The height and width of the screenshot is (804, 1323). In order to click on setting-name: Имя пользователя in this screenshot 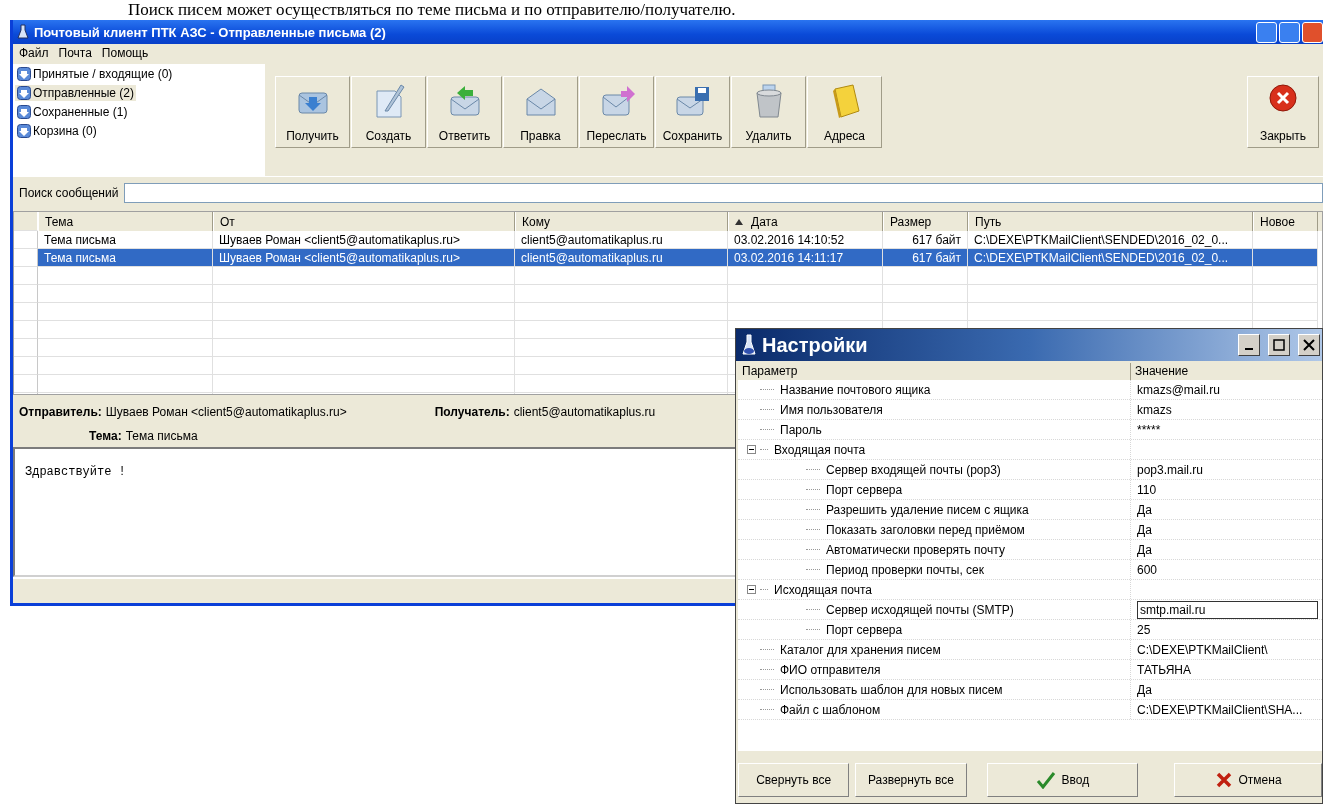, I will do `click(831, 409)`.